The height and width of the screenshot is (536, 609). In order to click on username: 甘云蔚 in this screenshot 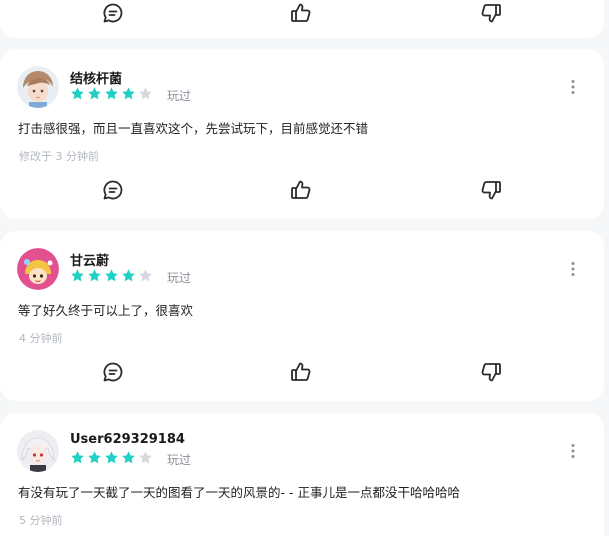, I will do `click(89, 259)`.